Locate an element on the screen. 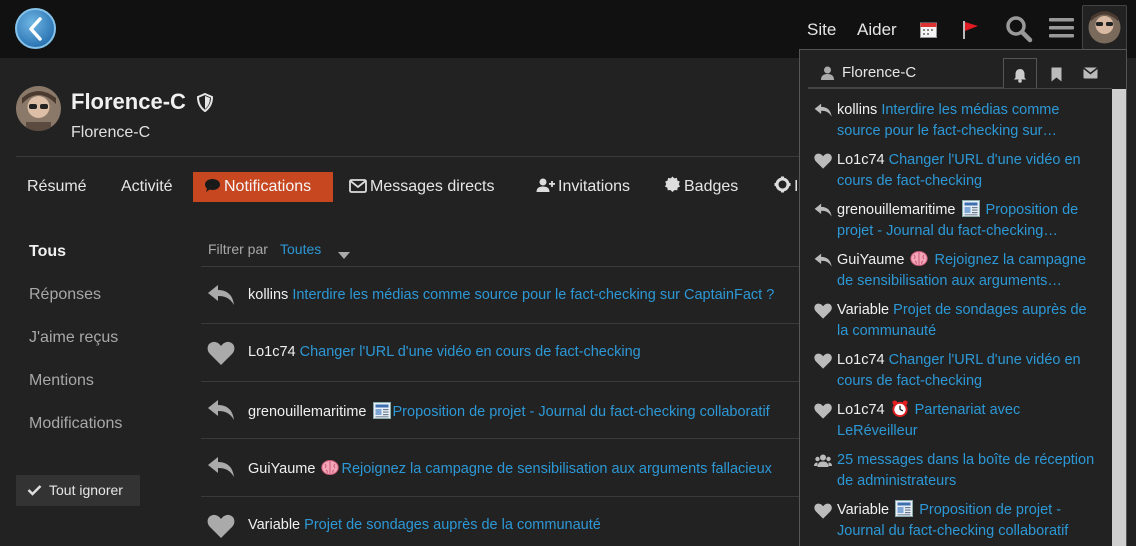  bell-icon is located at coordinates (1020, 76).